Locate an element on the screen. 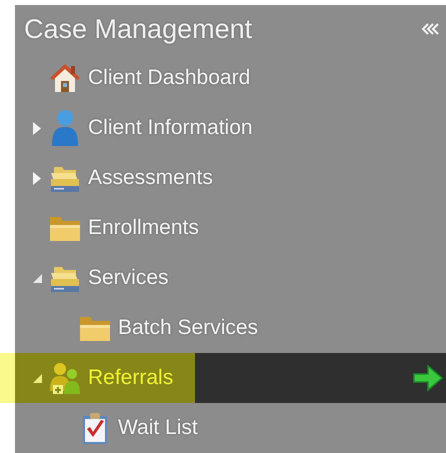 This screenshot has width=446, height=453. arrow-right-icon is located at coordinates (428, 378).